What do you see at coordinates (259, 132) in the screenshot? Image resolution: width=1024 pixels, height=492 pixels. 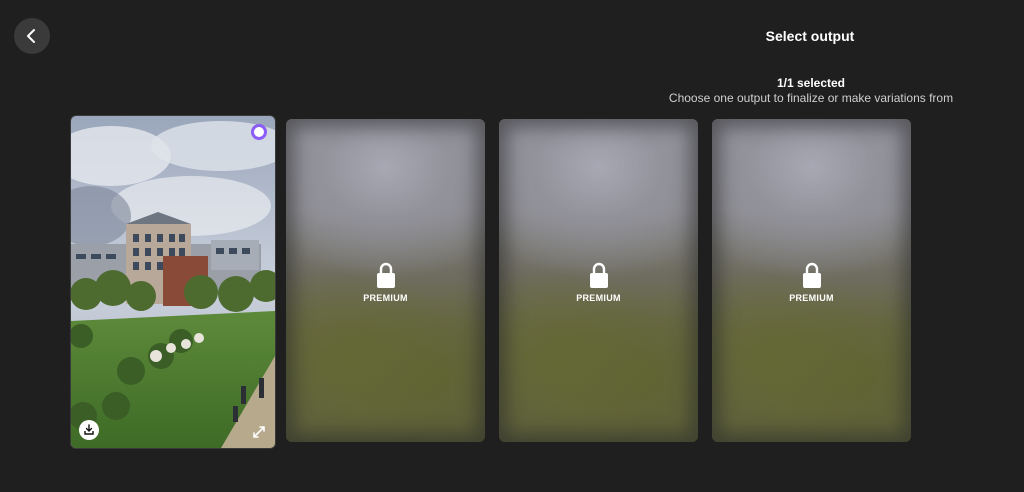 I see `radio-selected-icon` at bounding box center [259, 132].